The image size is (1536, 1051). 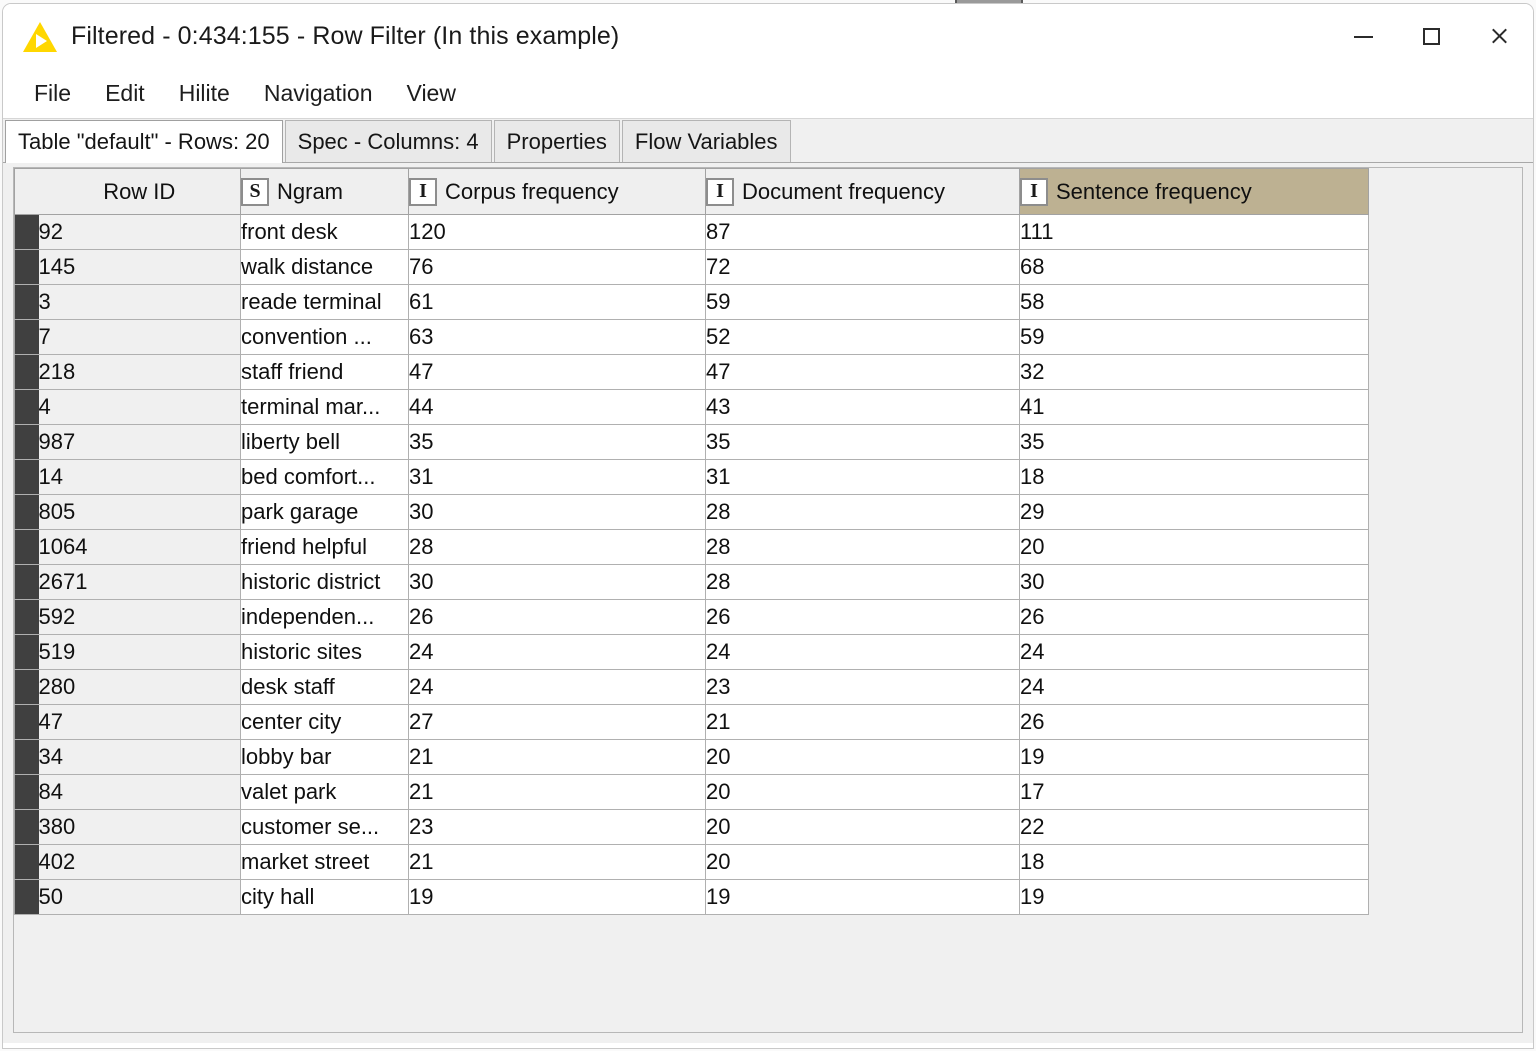 I want to click on table-row: 47 center city 27 21 26, so click(x=691, y=722).